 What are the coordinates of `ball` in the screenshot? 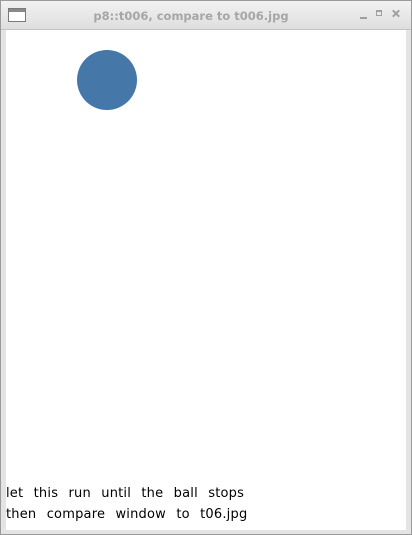 It's located at (107, 80).